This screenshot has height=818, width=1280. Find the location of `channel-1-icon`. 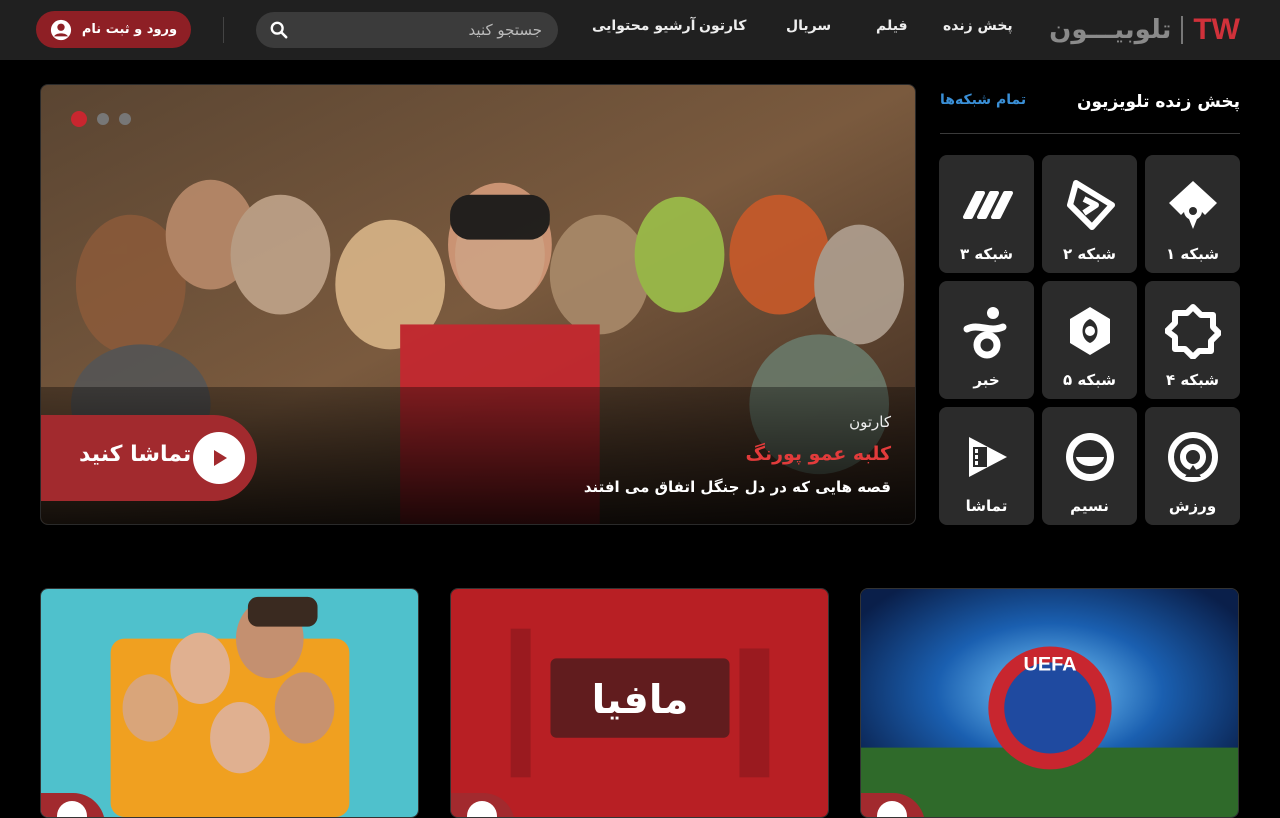

channel-1-icon is located at coordinates (1192, 205).